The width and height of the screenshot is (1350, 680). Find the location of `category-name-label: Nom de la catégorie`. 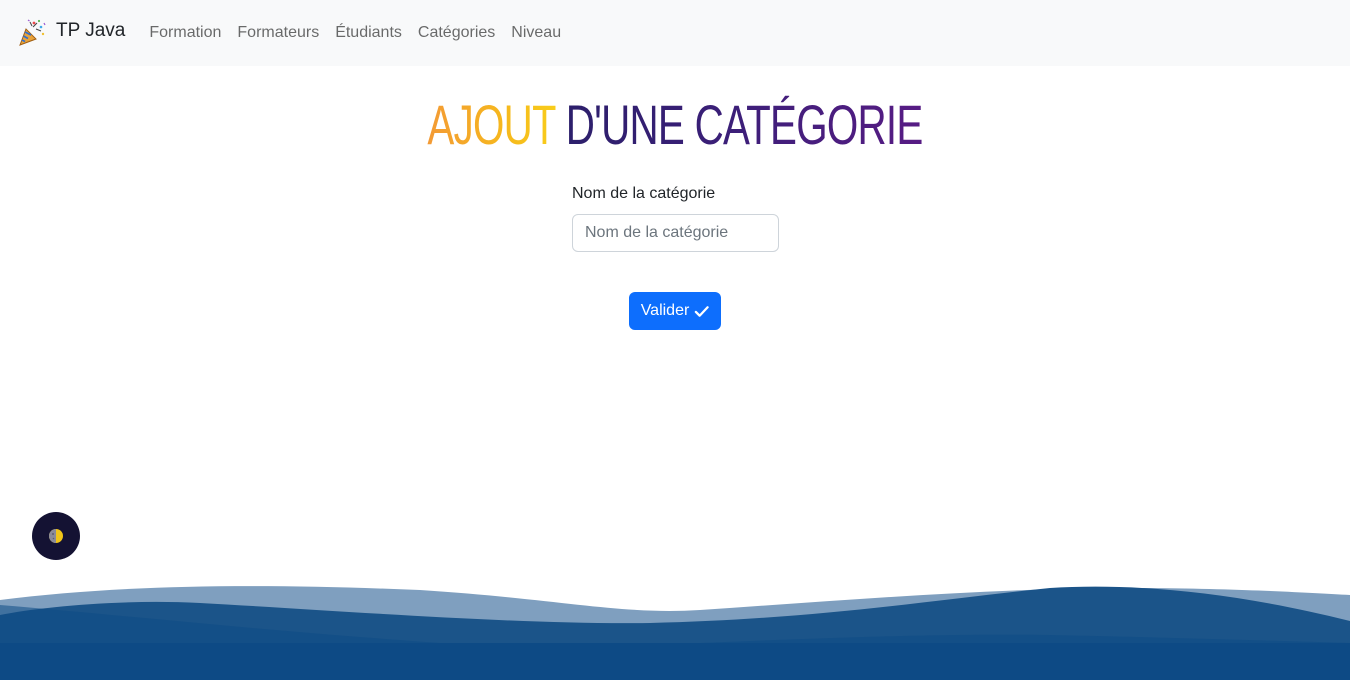

category-name-label: Nom de la catégorie is located at coordinates (644, 193).